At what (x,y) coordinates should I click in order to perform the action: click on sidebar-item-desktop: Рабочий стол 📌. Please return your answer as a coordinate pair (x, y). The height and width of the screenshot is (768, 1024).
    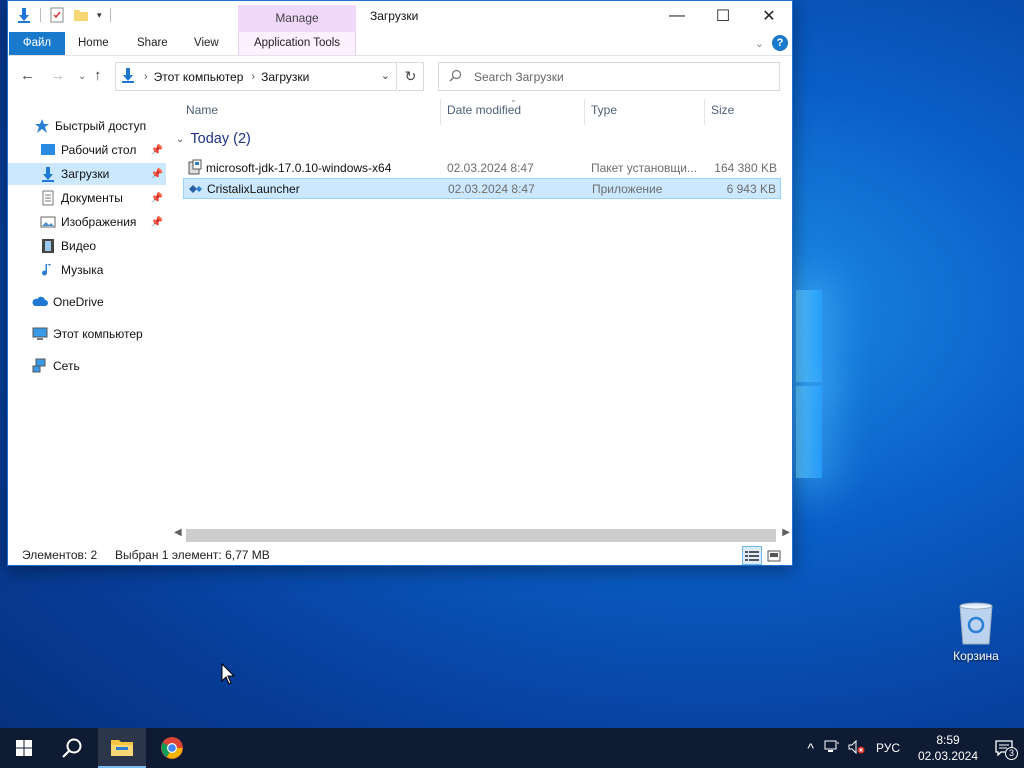
    Looking at the image, I should click on (87, 150).